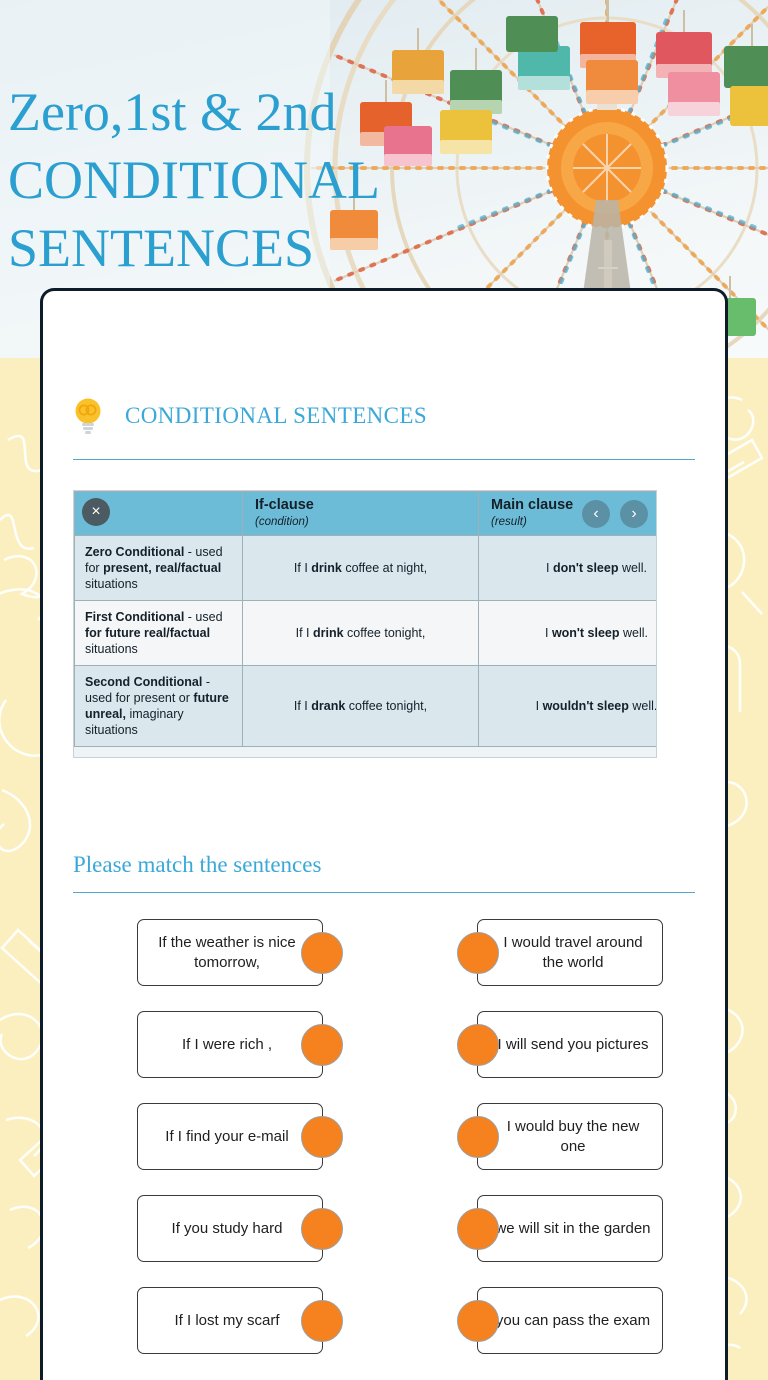 The height and width of the screenshot is (1380, 768). I want to click on zero-main-pre: I, so click(549, 568).